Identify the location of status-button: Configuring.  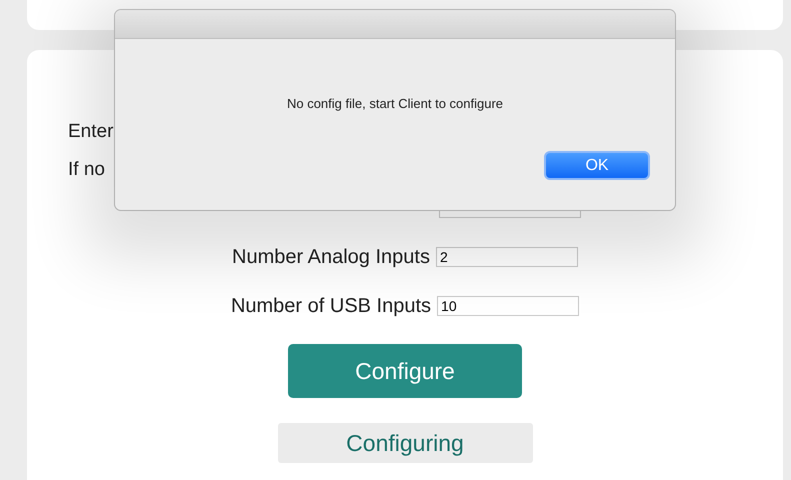
(405, 443).